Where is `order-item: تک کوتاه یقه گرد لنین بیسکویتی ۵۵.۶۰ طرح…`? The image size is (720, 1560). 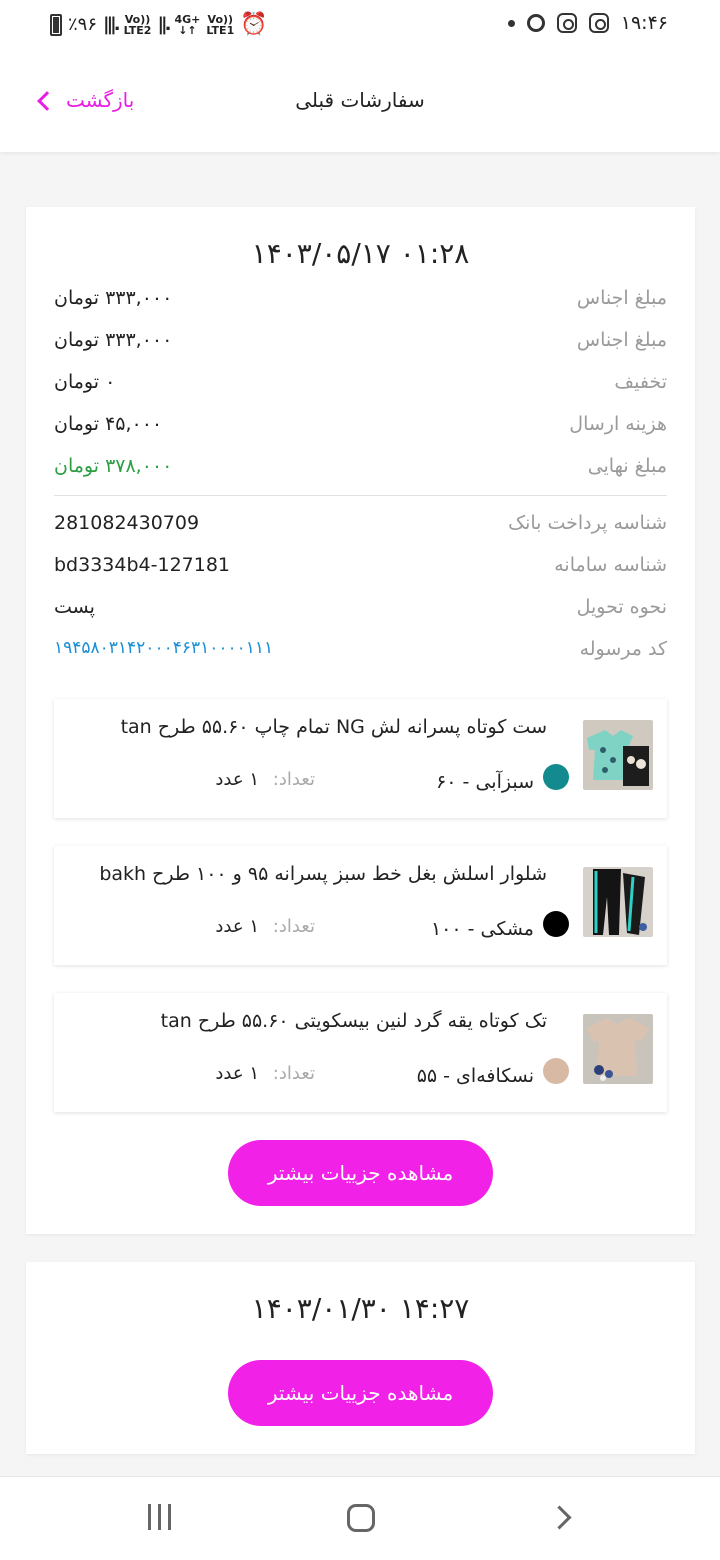 order-item: تک کوتاه یقه گرد لنین بیسکویتی ۵۵.۶۰ طرح… is located at coordinates (360, 1052).